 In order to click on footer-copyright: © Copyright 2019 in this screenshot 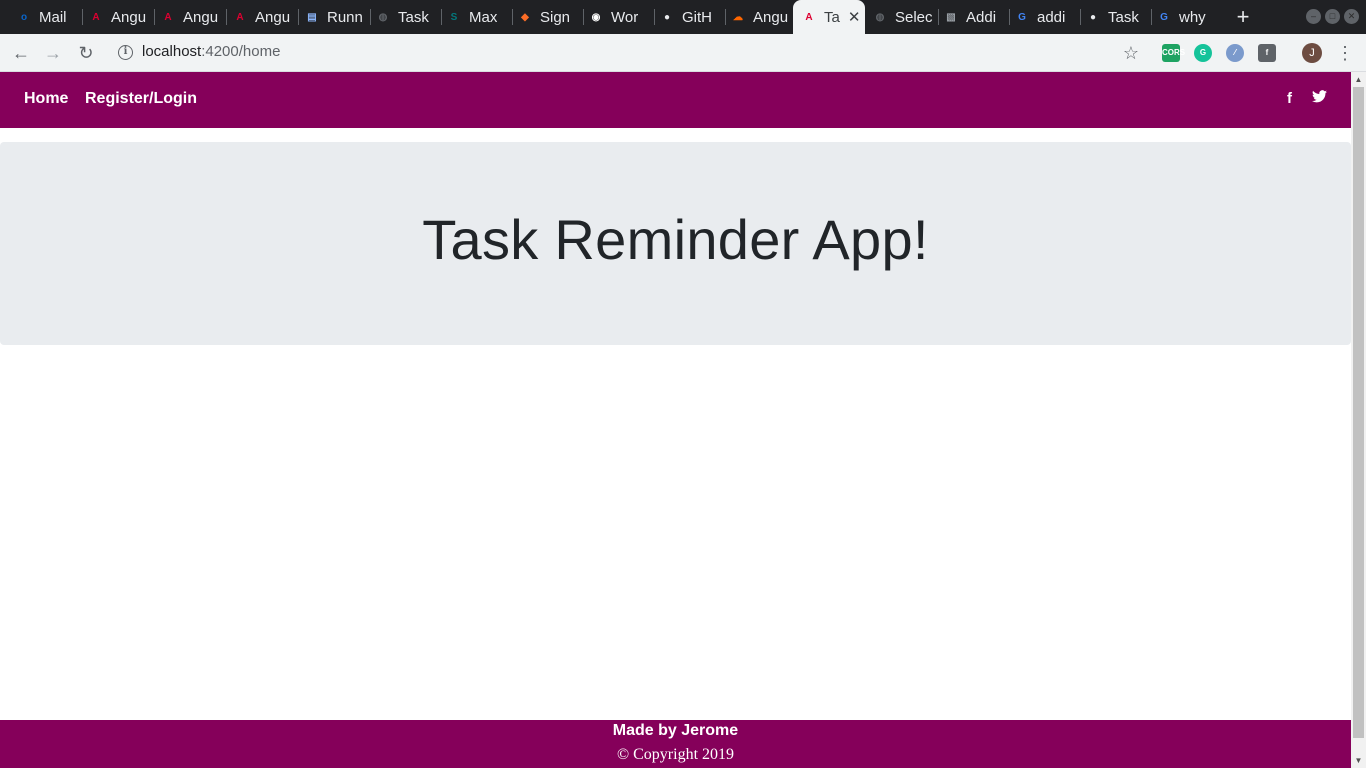, I will do `click(675, 754)`.